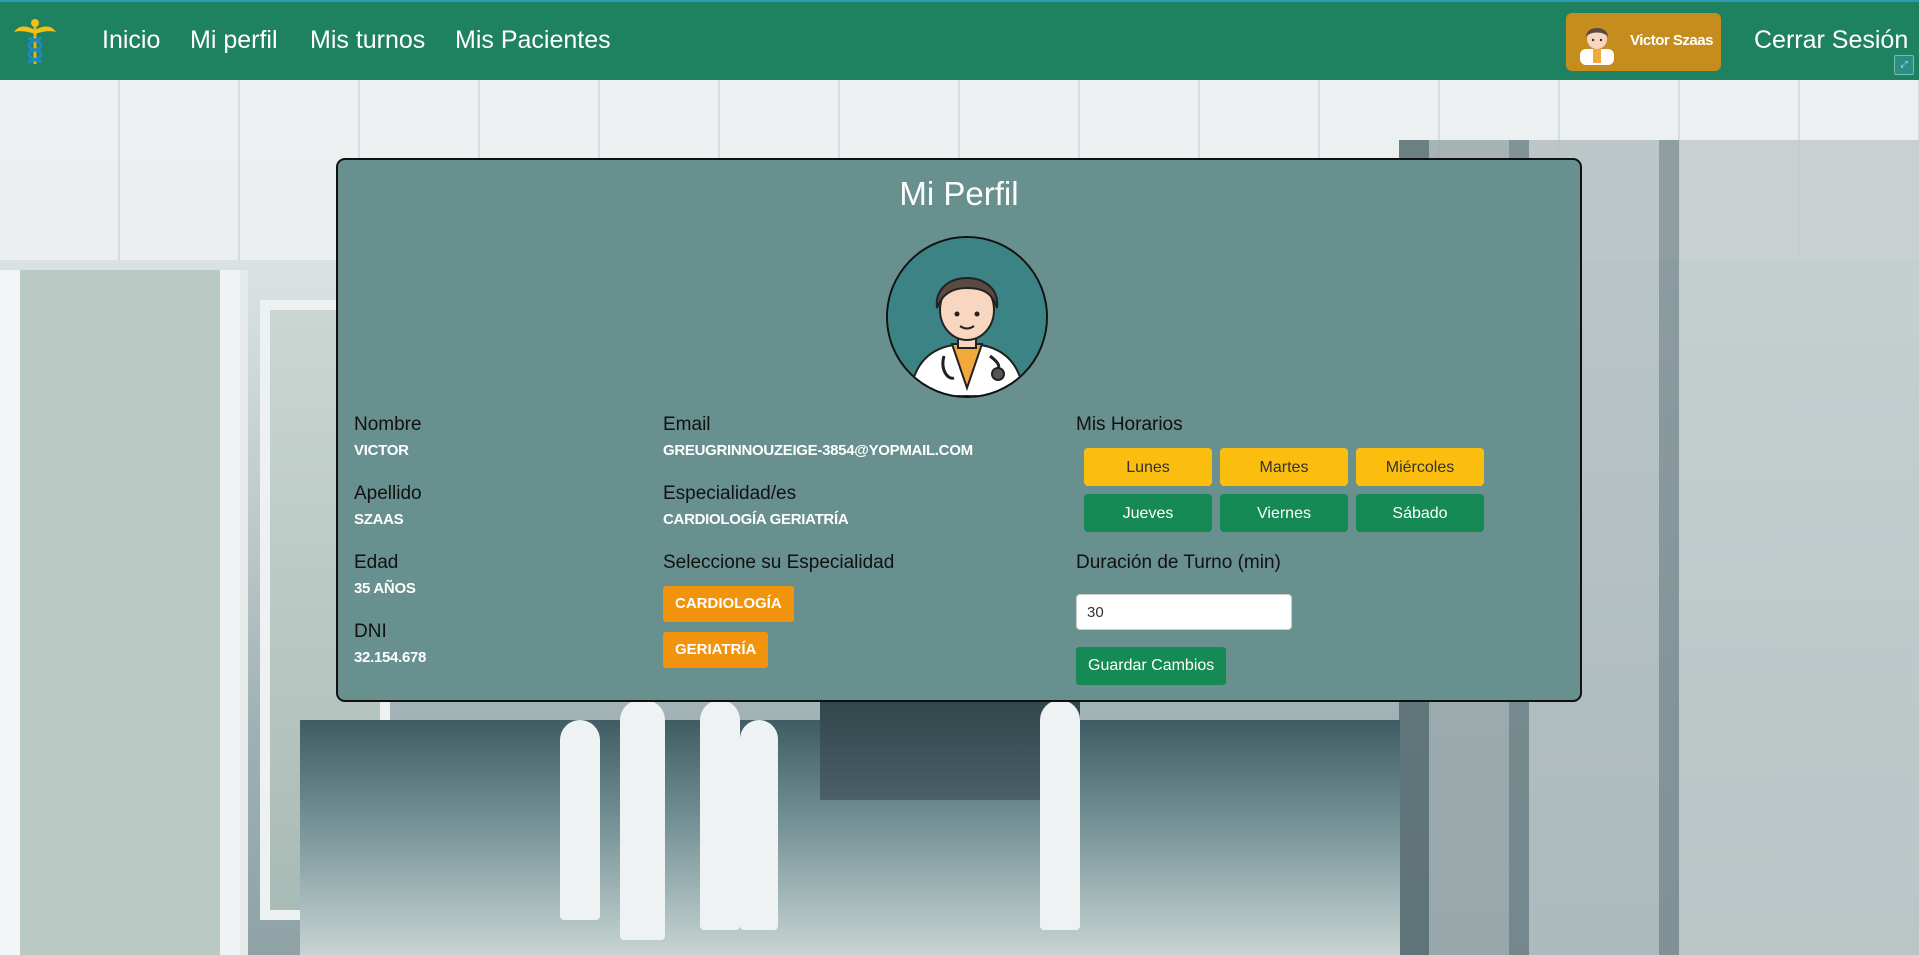 Image resolution: width=1919 pixels, height=955 pixels. What do you see at coordinates (1148, 467) in the screenshot?
I see `day-lunes-button: Lunes` at bounding box center [1148, 467].